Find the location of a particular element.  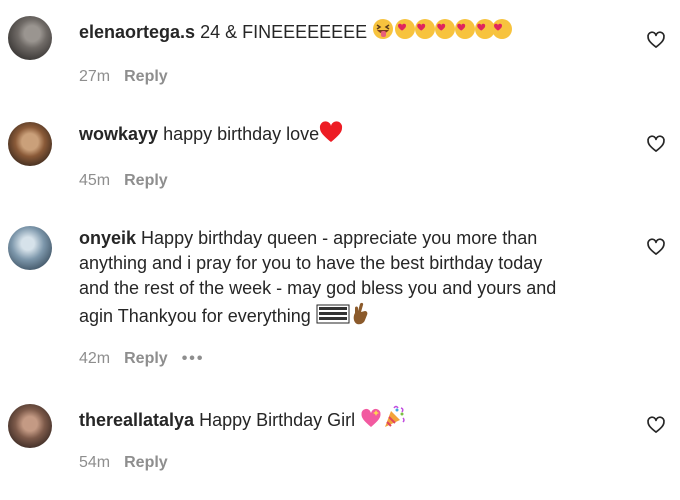

comment-text: happy birthday love is located at coordinates (241, 134).